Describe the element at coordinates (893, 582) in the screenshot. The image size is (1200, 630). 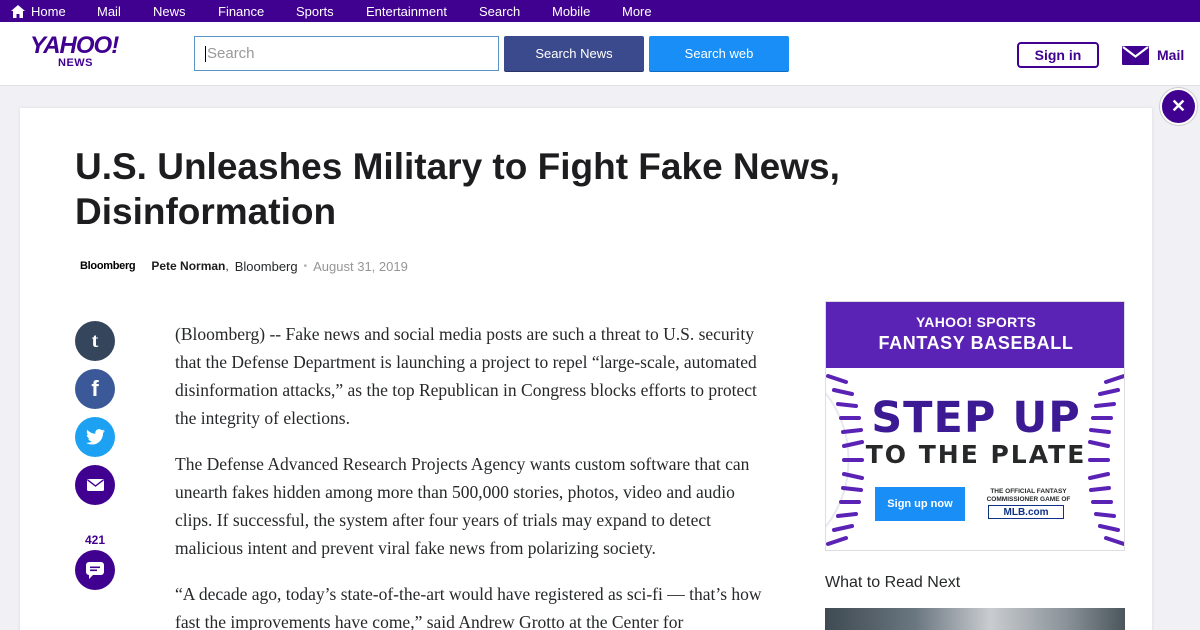
I see `what-to-read-next-heading: What to Read Next` at that location.